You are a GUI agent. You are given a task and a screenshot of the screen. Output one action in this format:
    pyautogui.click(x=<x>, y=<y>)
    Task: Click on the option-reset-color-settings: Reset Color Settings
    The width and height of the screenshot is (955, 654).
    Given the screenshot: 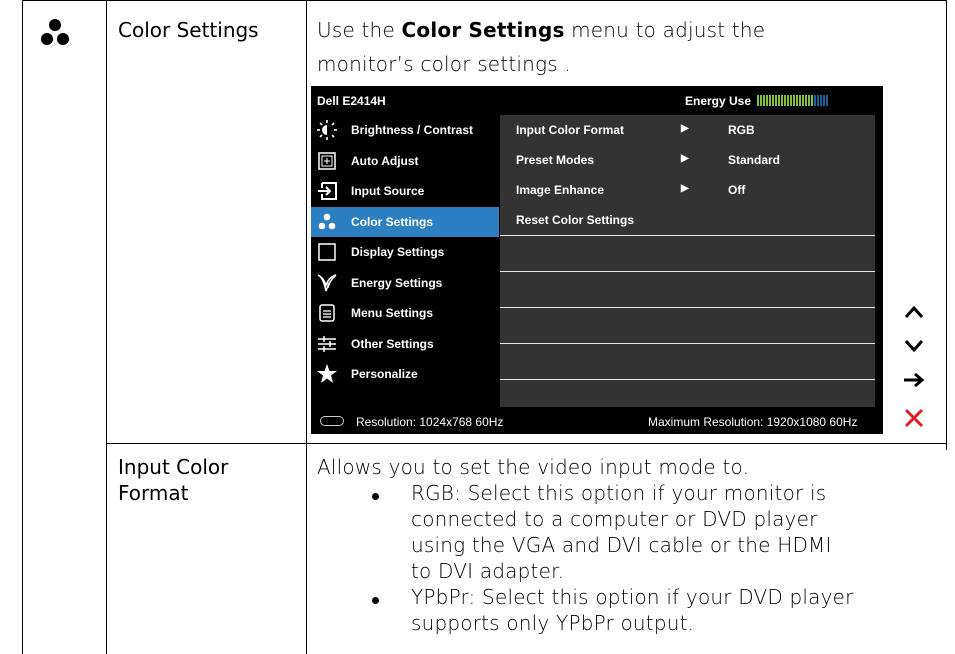 What is the action you would take?
    pyautogui.click(x=687, y=220)
    